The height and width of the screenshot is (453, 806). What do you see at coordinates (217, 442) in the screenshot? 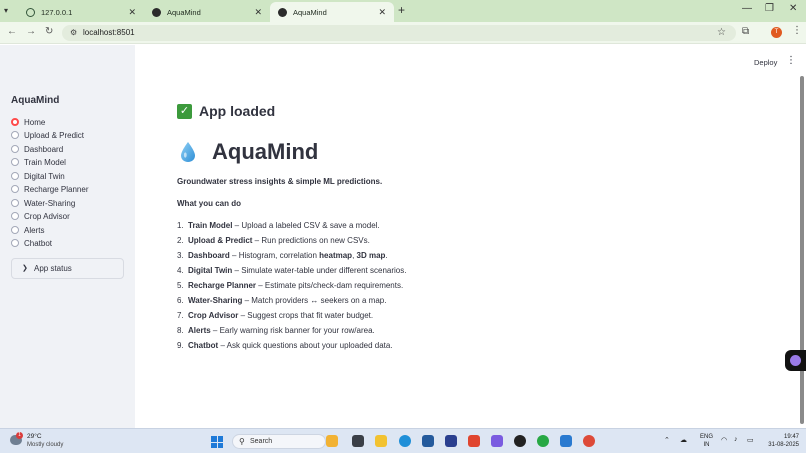
I see `start-button` at bounding box center [217, 442].